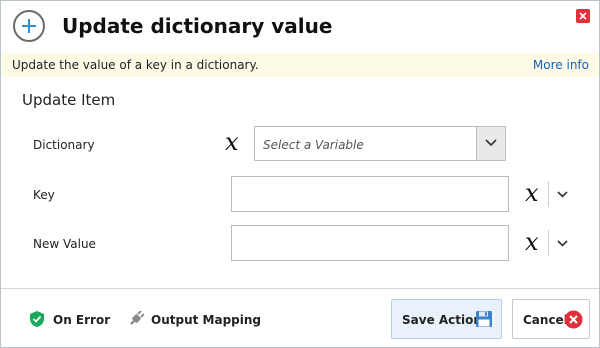 The height and width of the screenshot is (348, 600). I want to click on add-circle-icon, so click(29, 26).